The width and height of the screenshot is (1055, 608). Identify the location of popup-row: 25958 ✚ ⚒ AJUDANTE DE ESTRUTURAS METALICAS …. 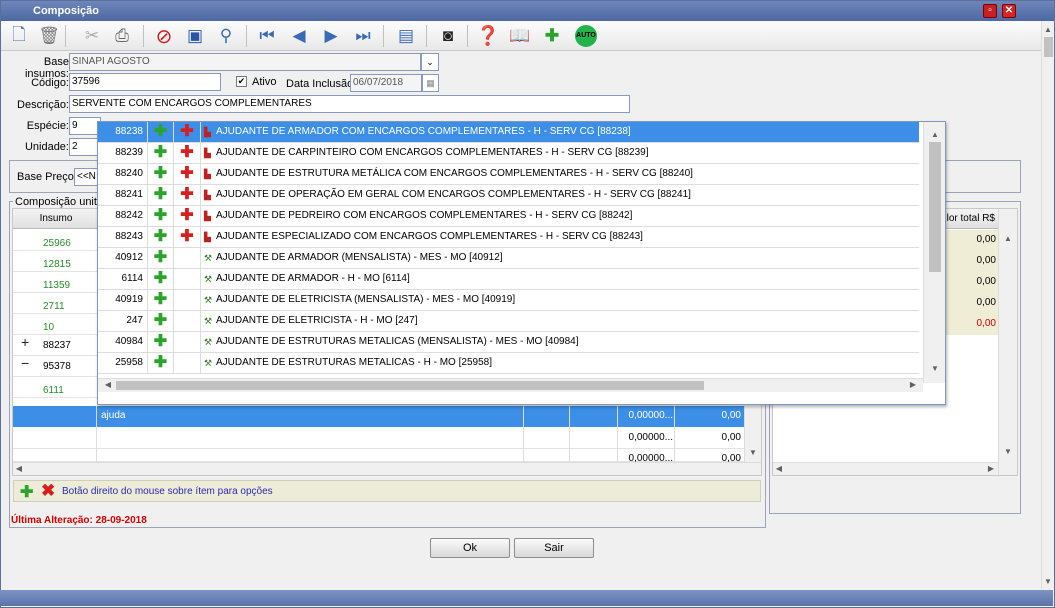
(508, 363).